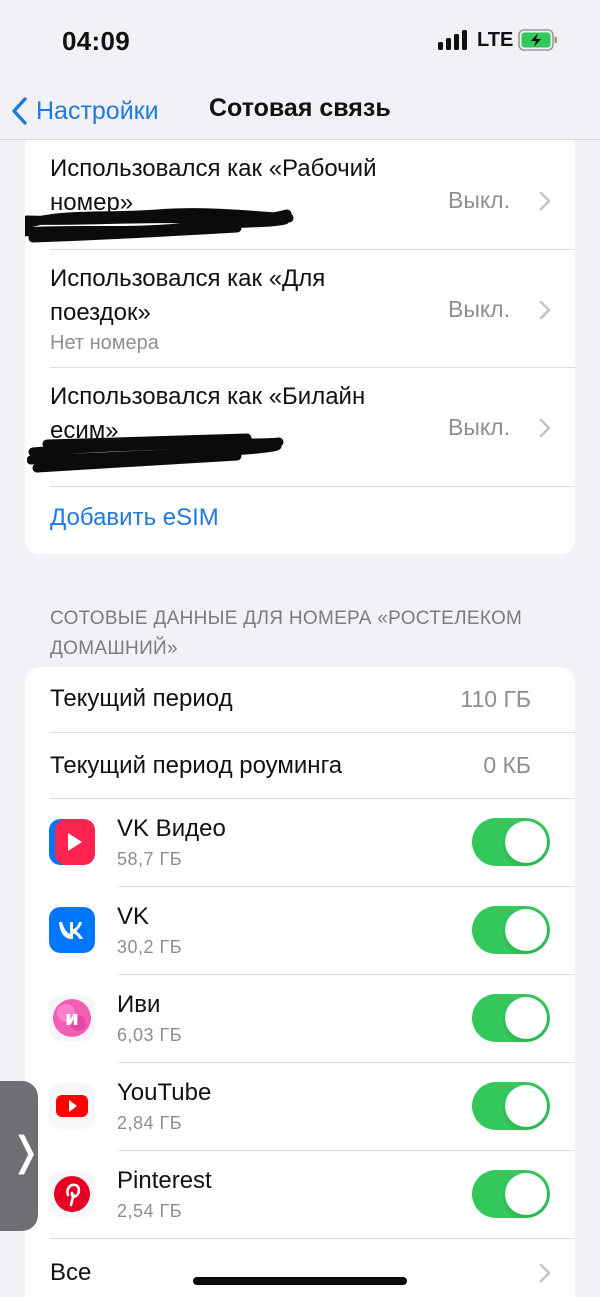 Image resolution: width=600 pixels, height=1297 pixels. Describe the element at coordinates (71, 1272) in the screenshot. I see `all-apps-label: Все` at that location.